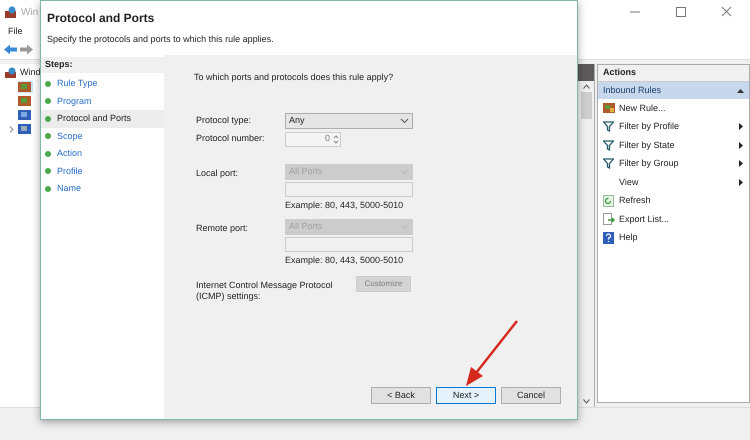 This screenshot has width=750, height=440. What do you see at coordinates (29, 13) in the screenshot?
I see `window-title: Win` at bounding box center [29, 13].